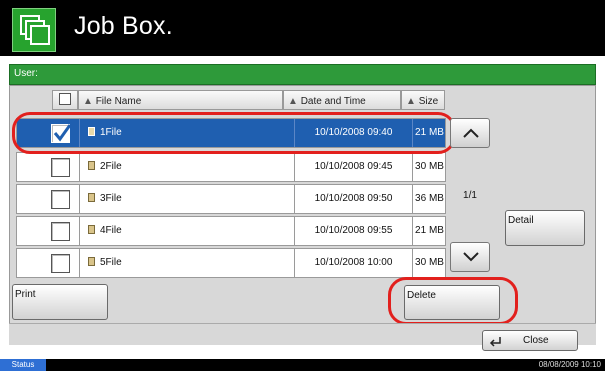 Image resolution: width=605 pixels, height=371 pixels. What do you see at coordinates (302, 74) in the screenshot?
I see `user-bar: User:` at bounding box center [302, 74].